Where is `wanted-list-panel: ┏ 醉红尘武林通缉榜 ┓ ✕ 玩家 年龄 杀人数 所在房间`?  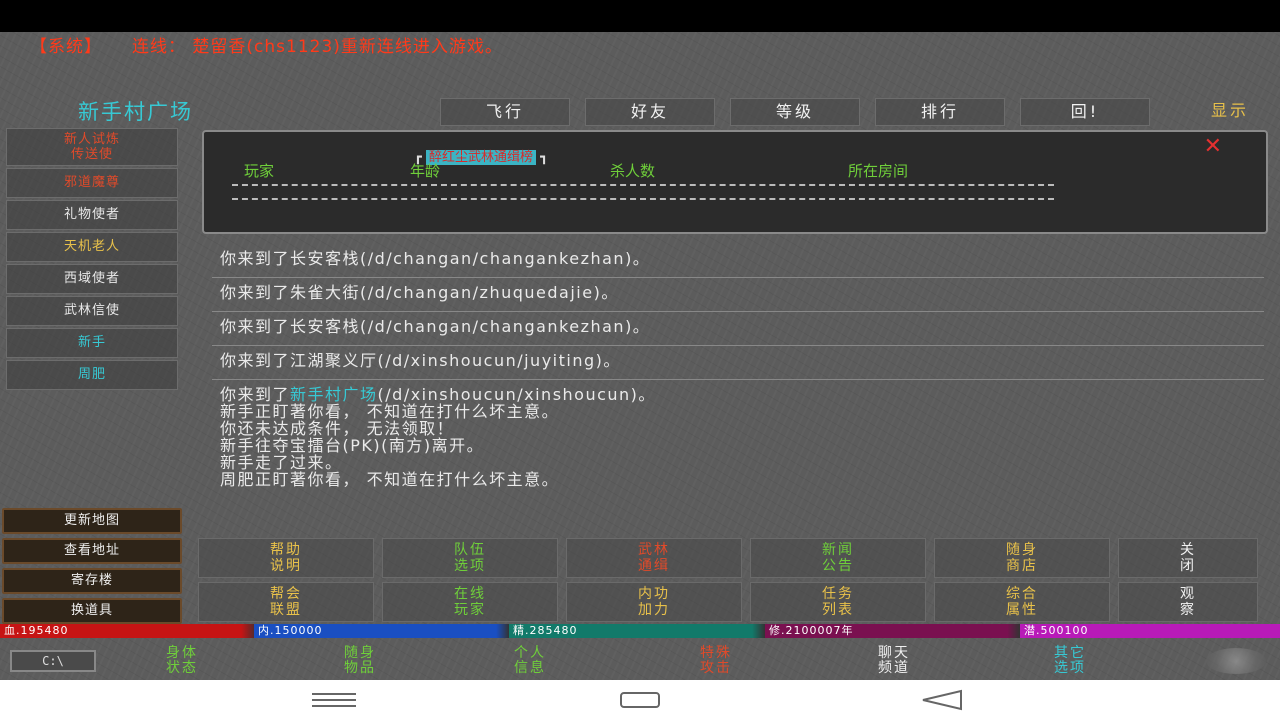
wanted-list-panel: ┏ 醉红尘武林通缉榜 ┓ ✕ 玩家 年龄 杀人数 所在房间 is located at coordinates (735, 182).